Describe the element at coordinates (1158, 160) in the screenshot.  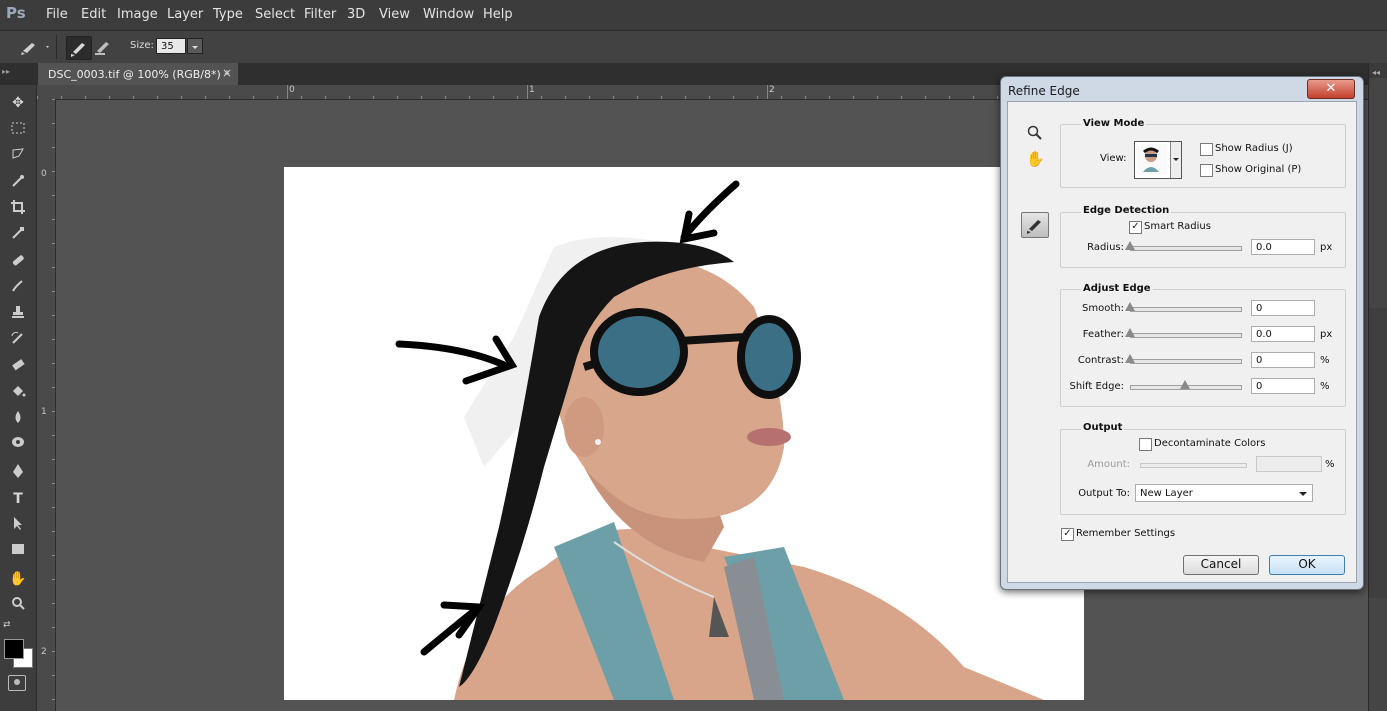
I see `view-mode-picker` at that location.